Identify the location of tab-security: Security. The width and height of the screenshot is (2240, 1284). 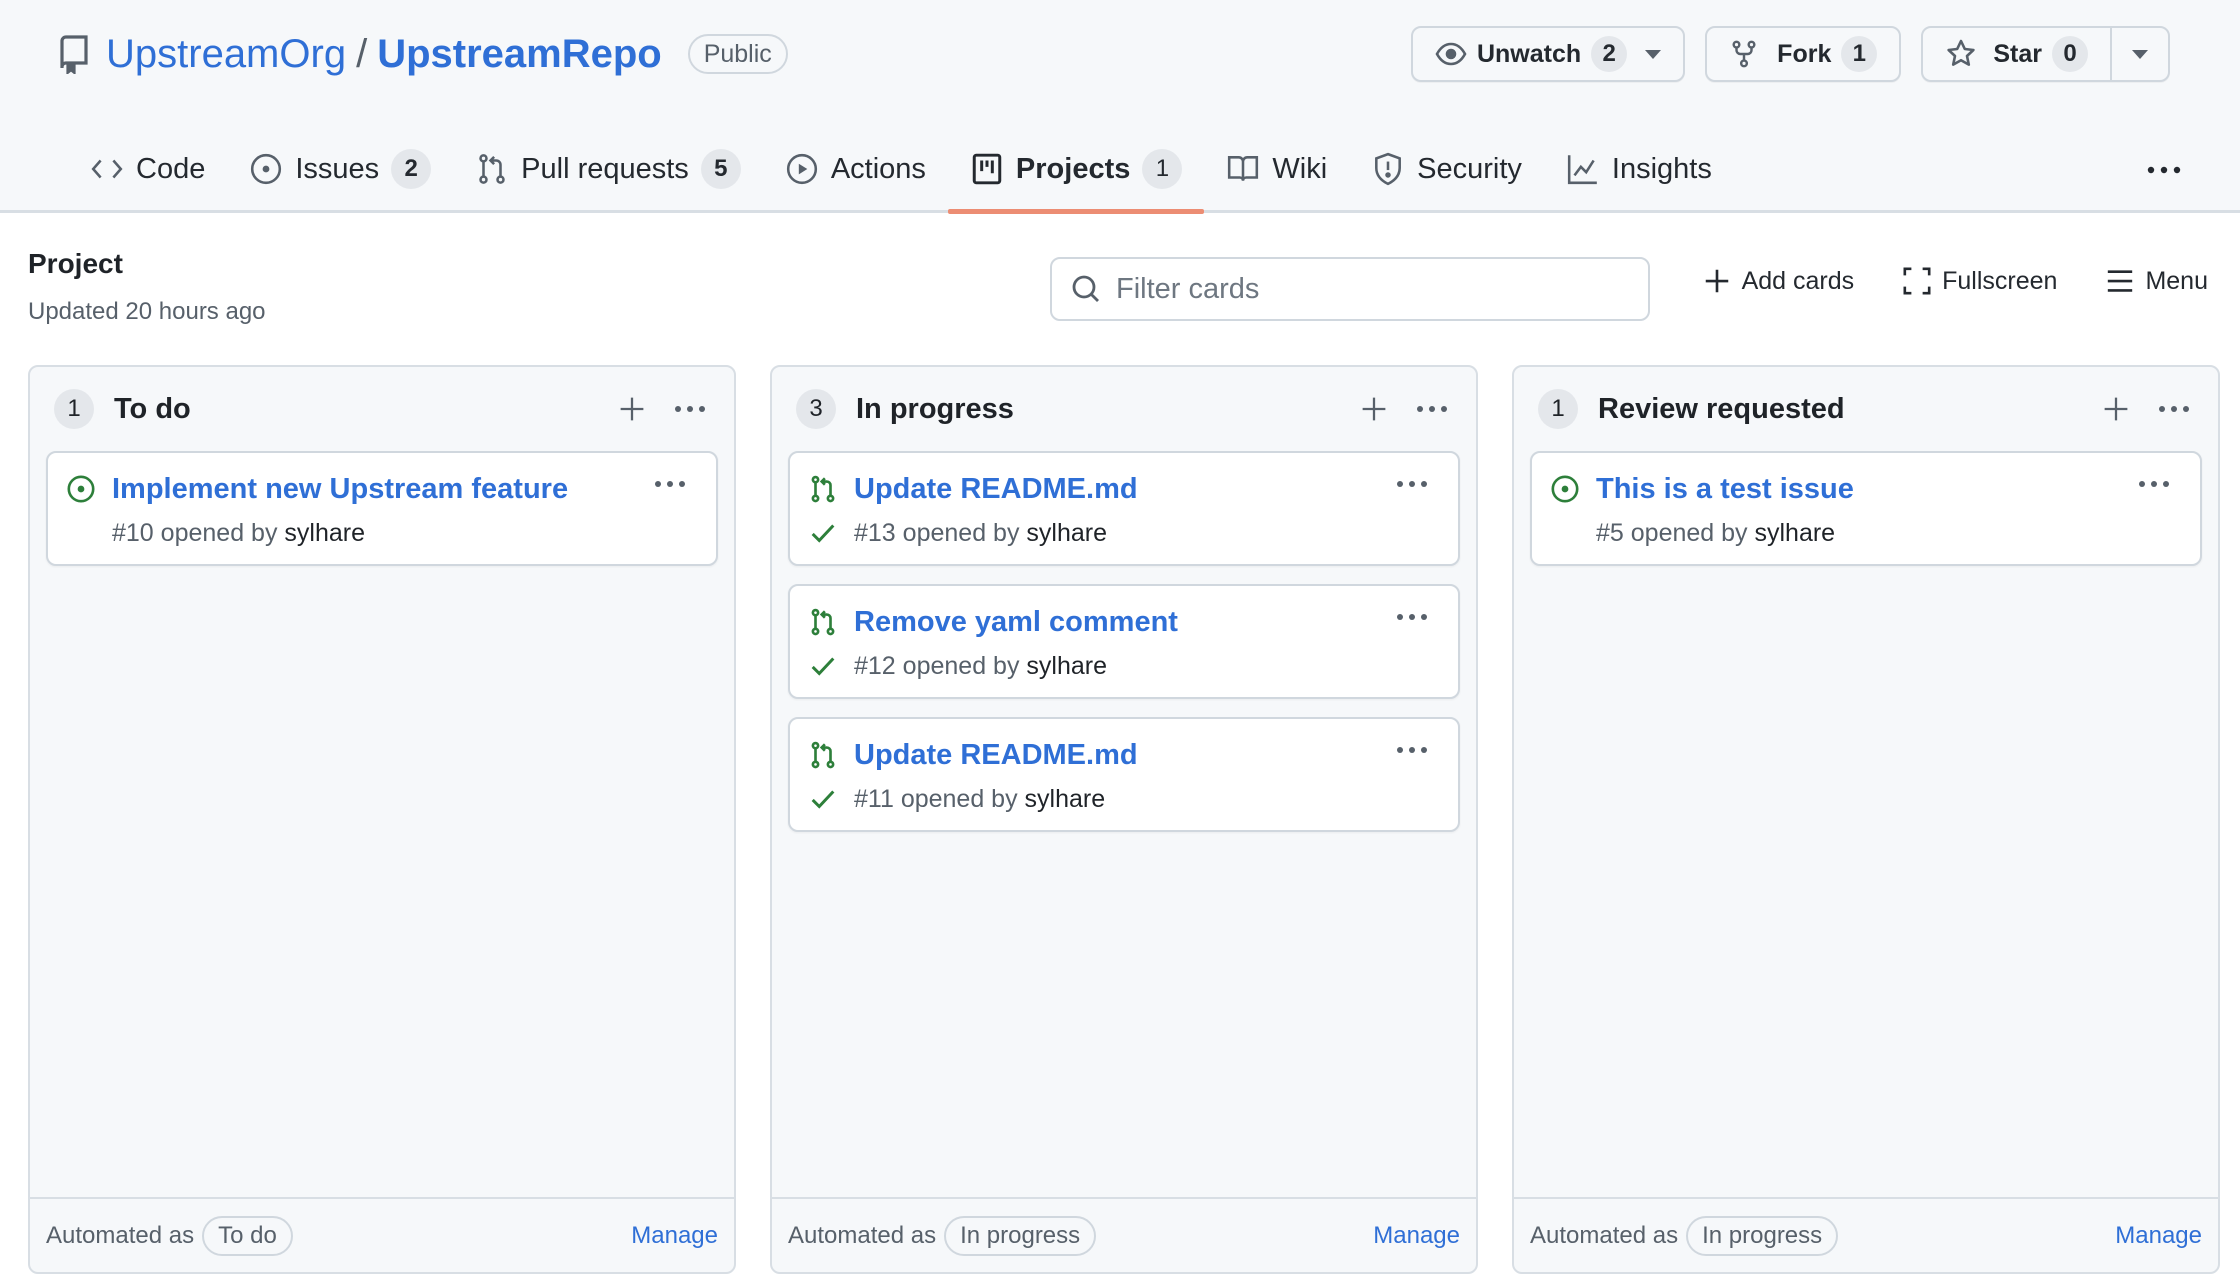
(1446, 169).